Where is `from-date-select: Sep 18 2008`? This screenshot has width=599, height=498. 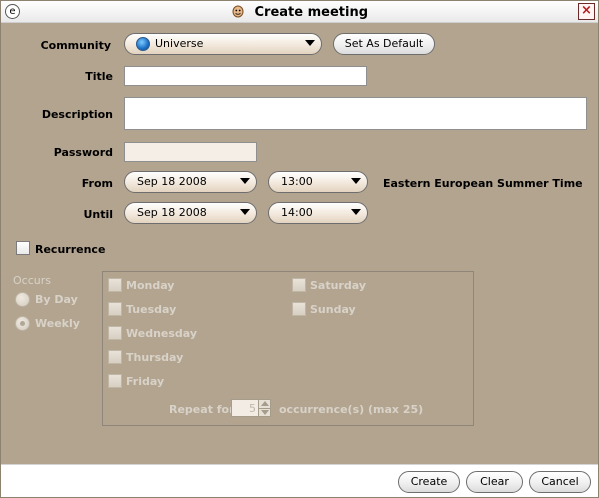
from-date-select: Sep 18 2008 is located at coordinates (190, 182).